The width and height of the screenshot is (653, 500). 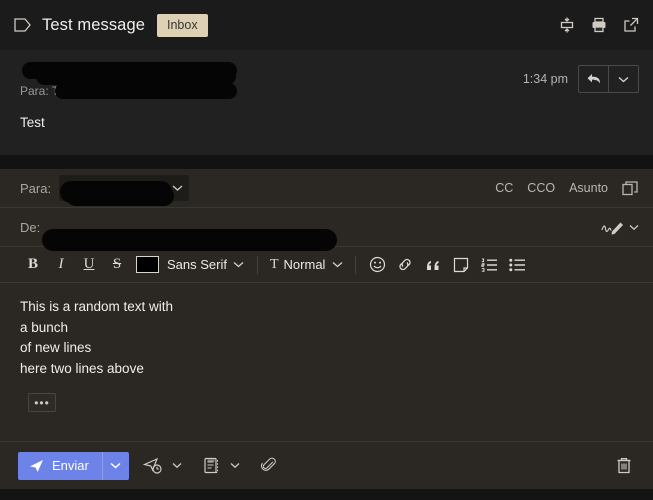 I want to click on reply-button-group, so click(x=608, y=79).